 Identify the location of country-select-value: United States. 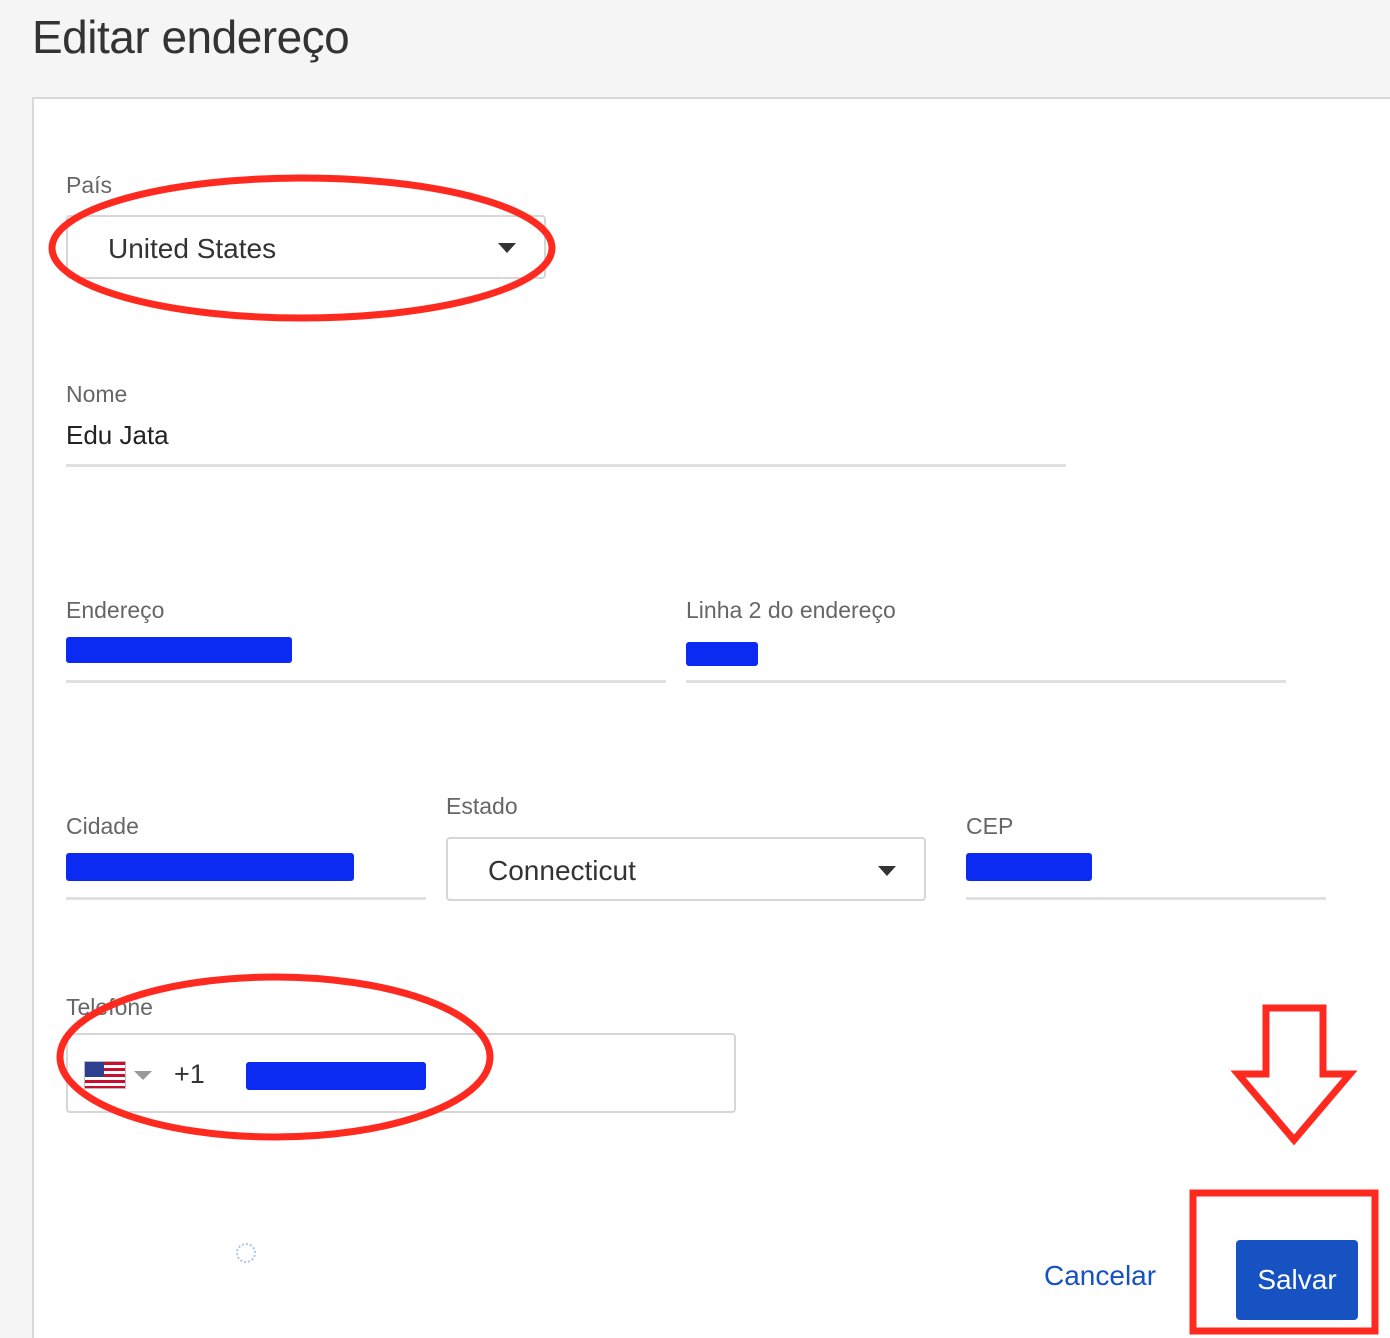
(192, 248).